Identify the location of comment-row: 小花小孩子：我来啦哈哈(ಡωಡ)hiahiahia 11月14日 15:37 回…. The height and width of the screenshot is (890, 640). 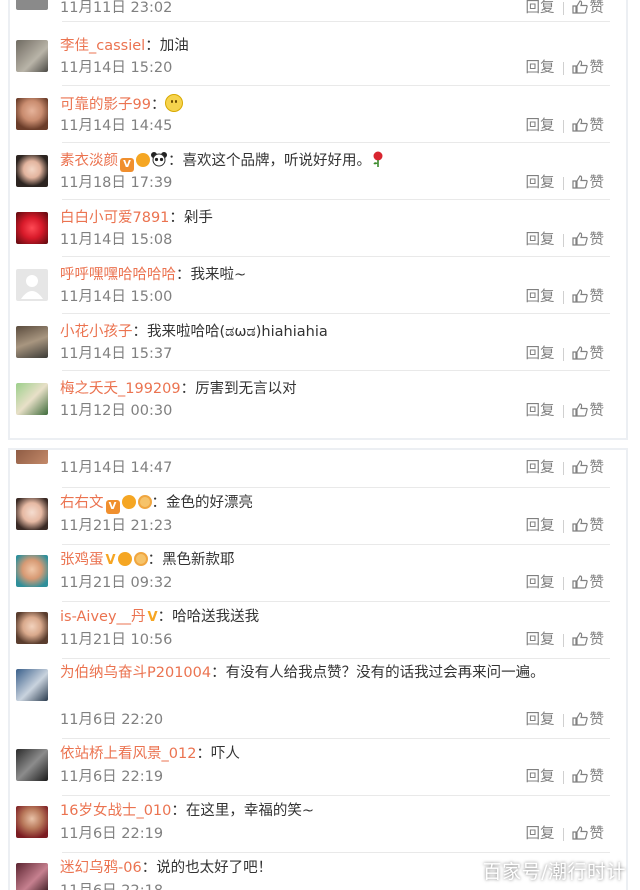
(310, 342).